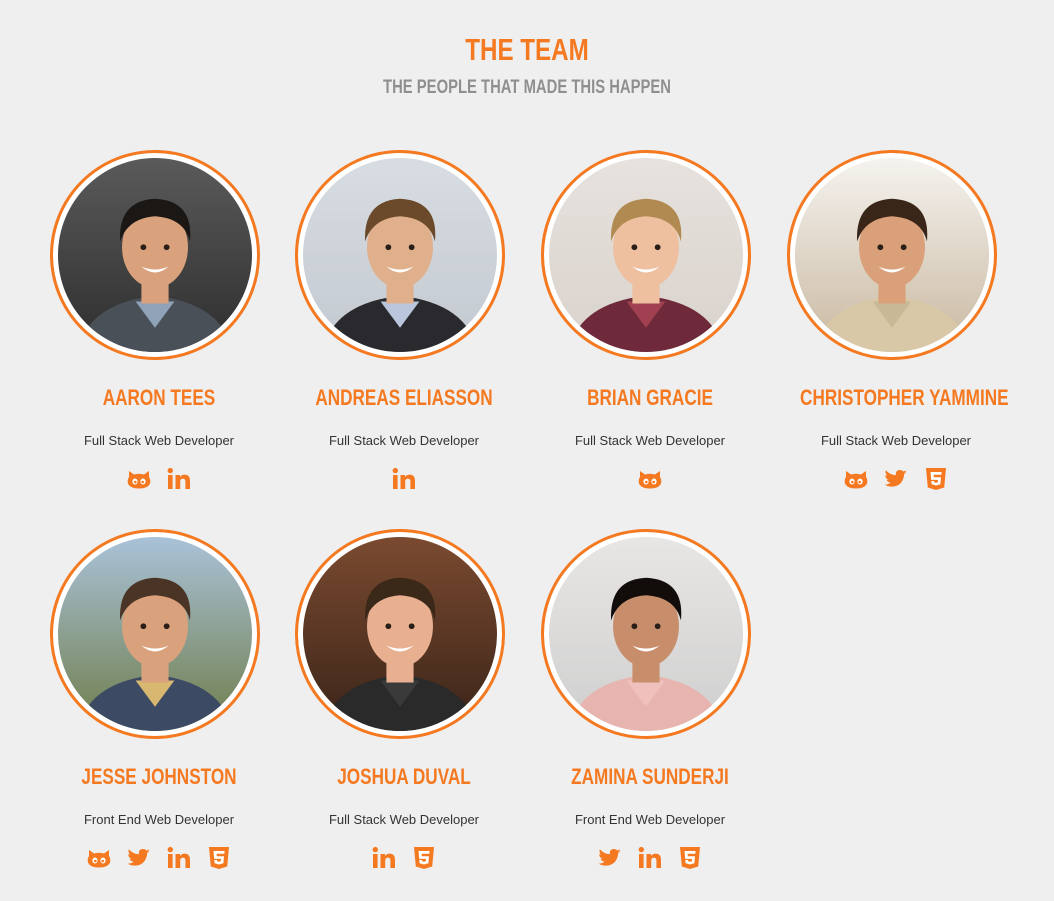 This screenshot has width=1054, height=901. What do you see at coordinates (650, 397) in the screenshot?
I see `member-name: BRIAN GRACIE` at bounding box center [650, 397].